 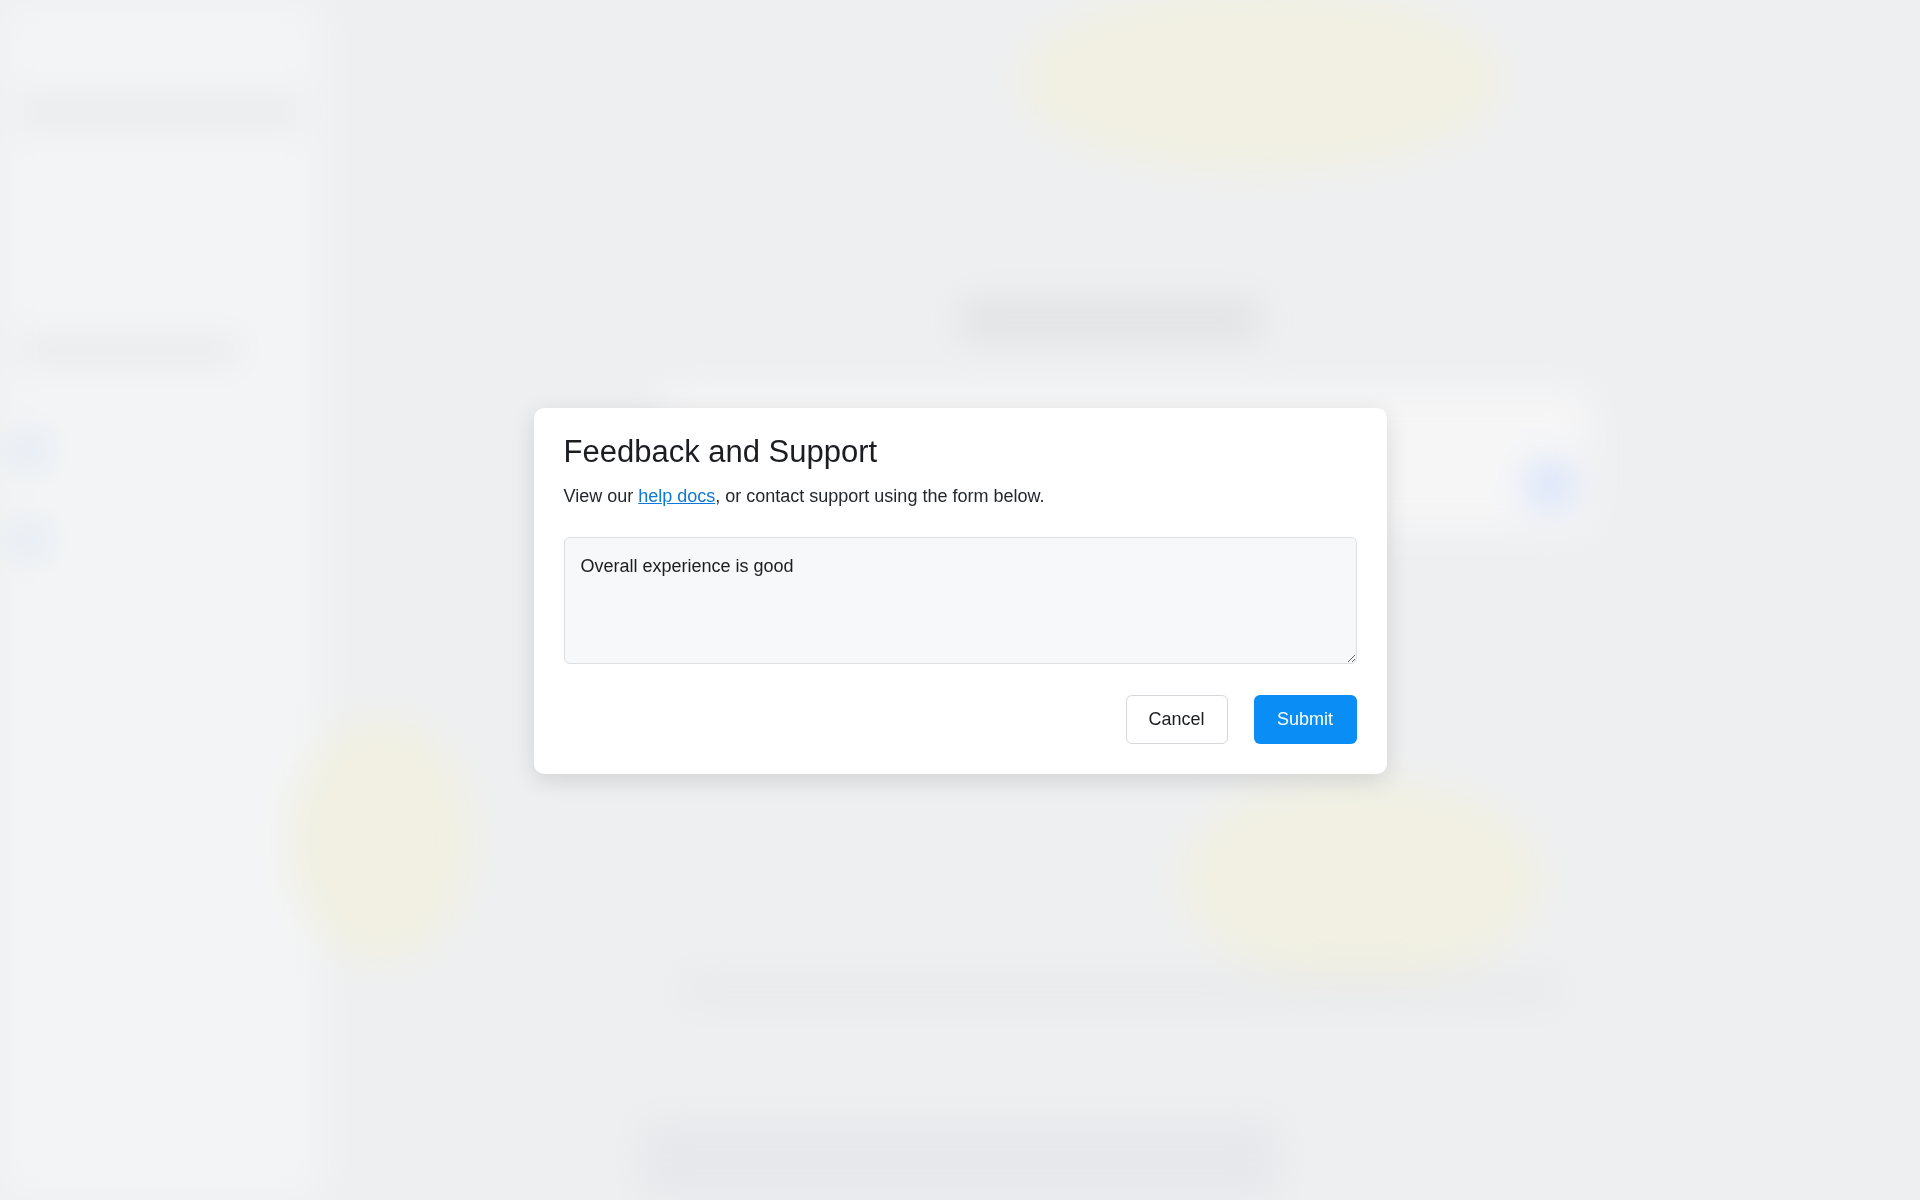 What do you see at coordinates (721, 452) in the screenshot?
I see `dialog-title: Feedback and Support` at bounding box center [721, 452].